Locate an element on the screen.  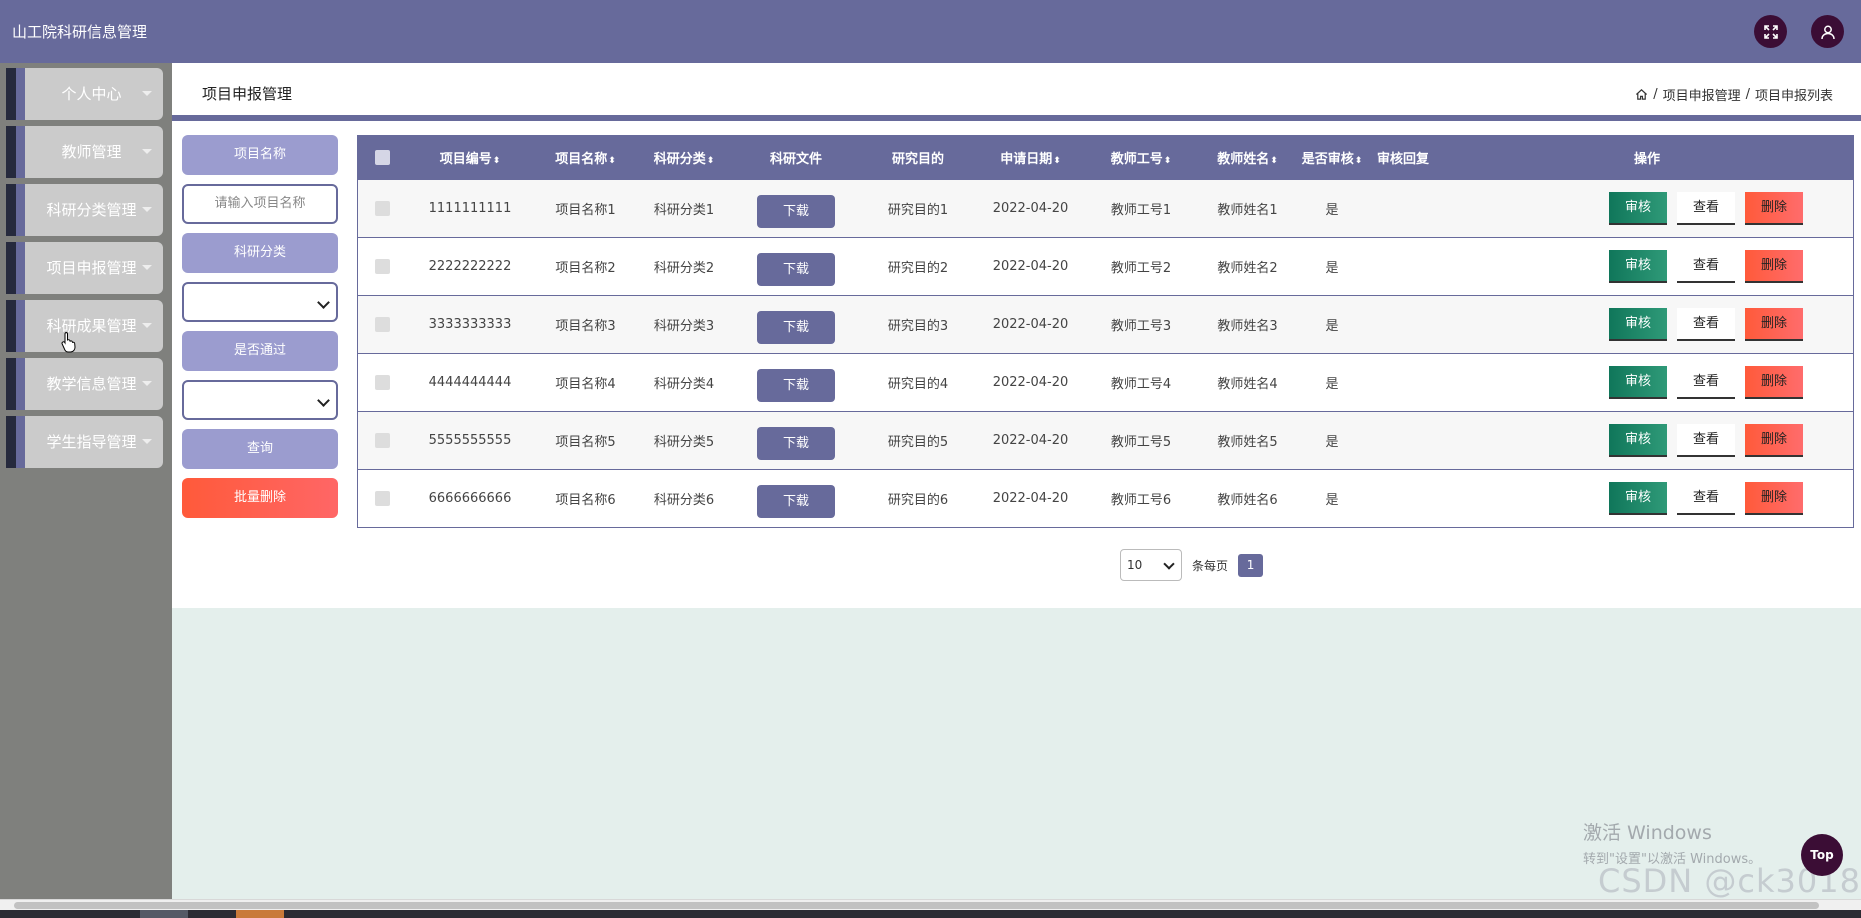
column-header-date: 申请日期⬍ is located at coordinates (1030, 157).